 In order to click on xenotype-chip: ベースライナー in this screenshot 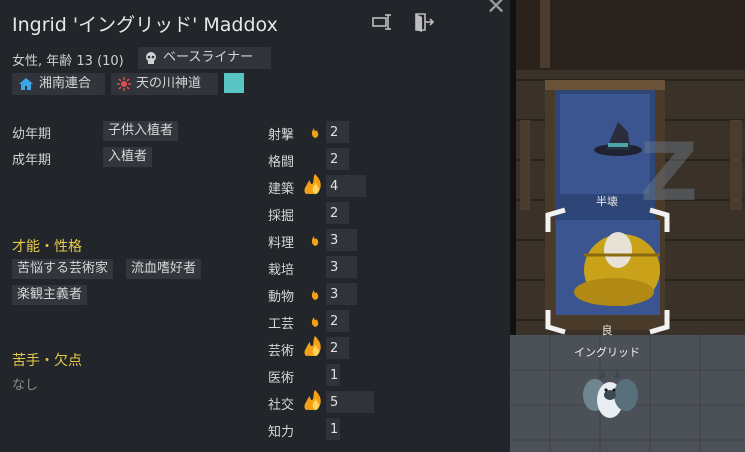, I will do `click(204, 58)`.